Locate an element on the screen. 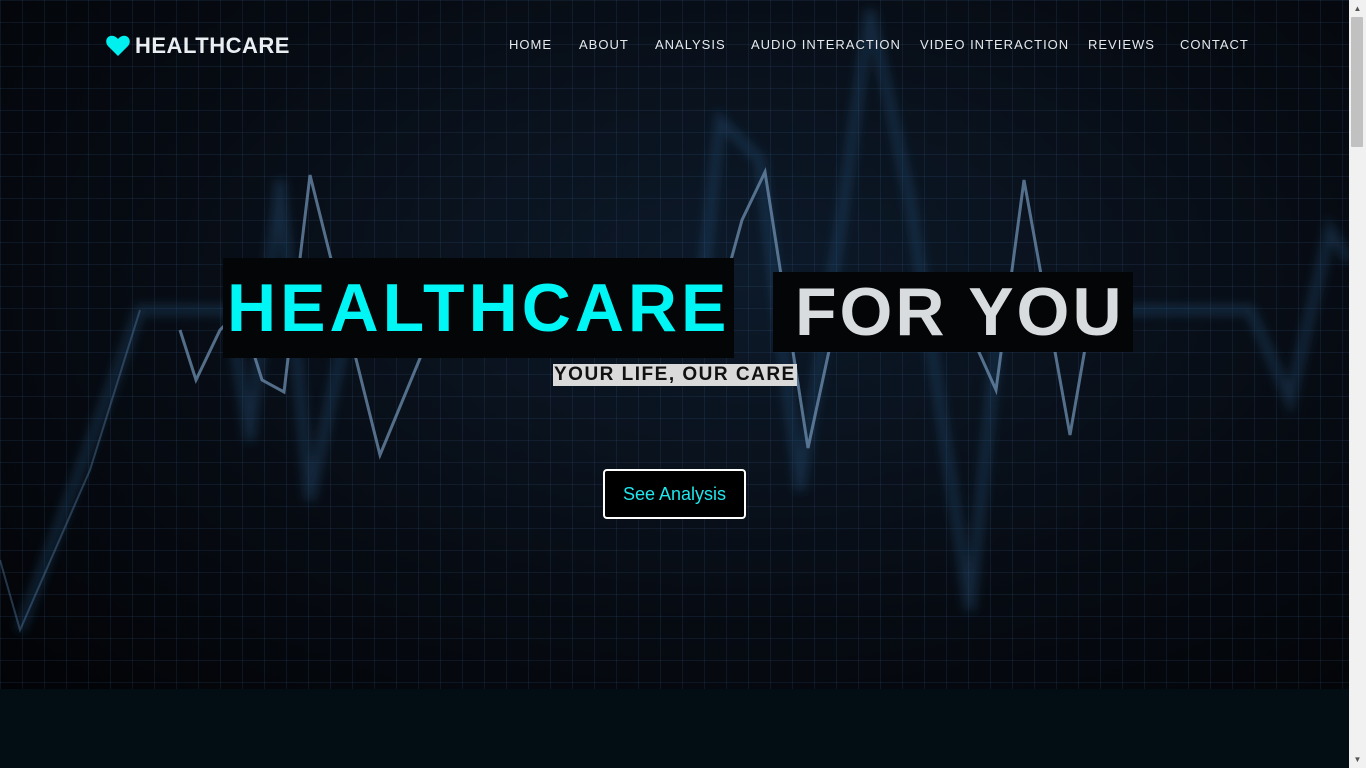 The height and width of the screenshot is (768, 1366). scrollbar-thumb is located at coordinates (1357, 82).